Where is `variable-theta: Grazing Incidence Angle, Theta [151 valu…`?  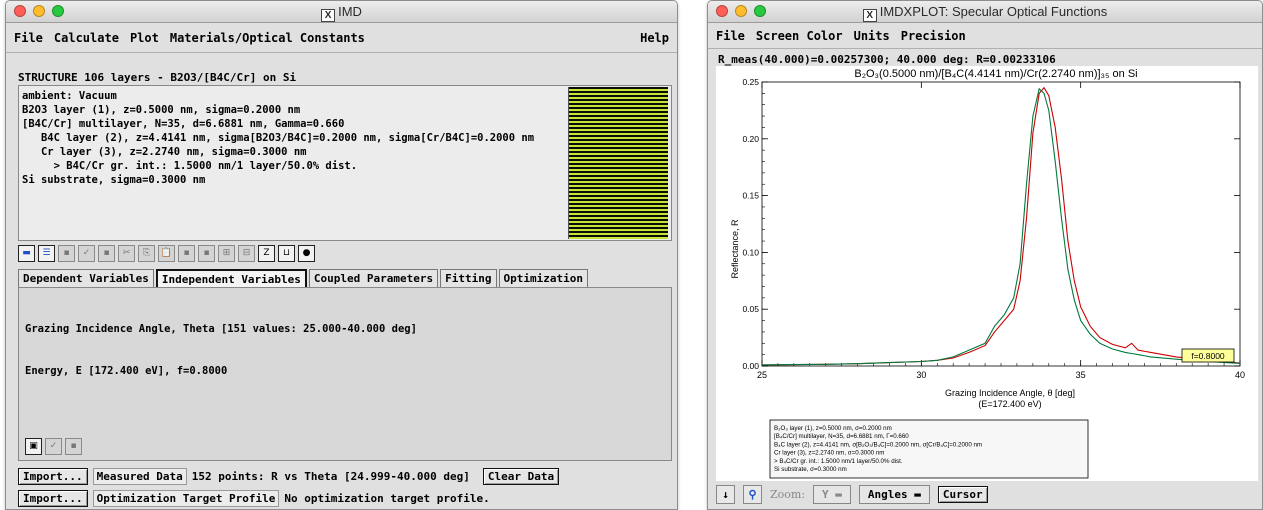 variable-theta: Grazing Incidence Angle, Theta [151 valu… is located at coordinates (221, 329).